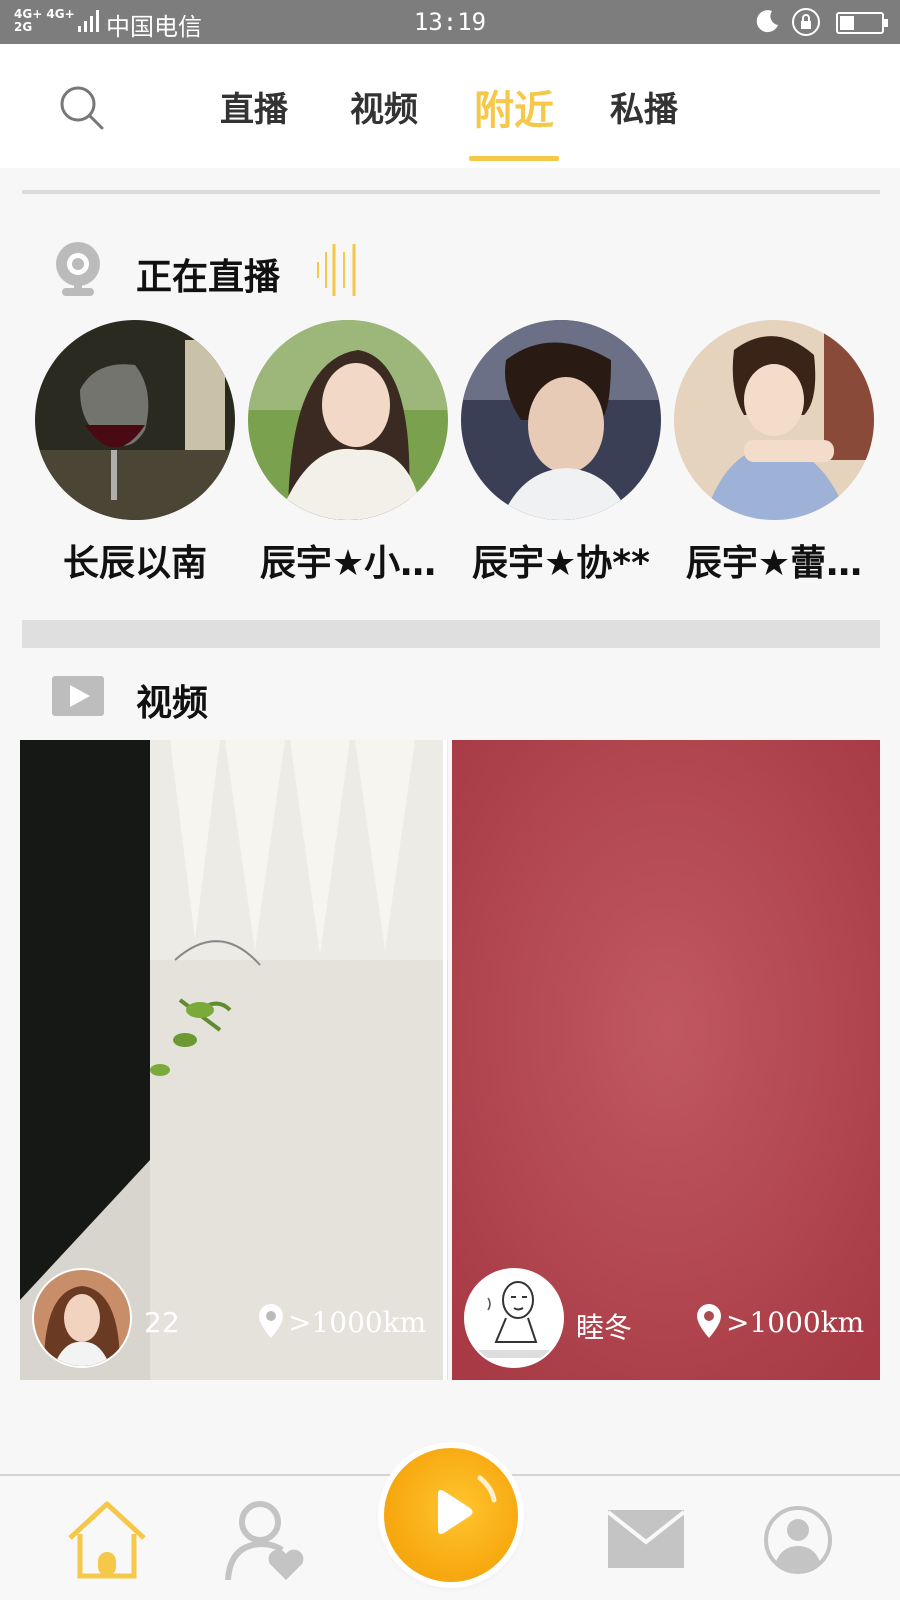 This screenshot has height=1600, width=900. Describe the element at coordinates (134, 563) in the screenshot. I see `live-name: 长辰以南` at that location.